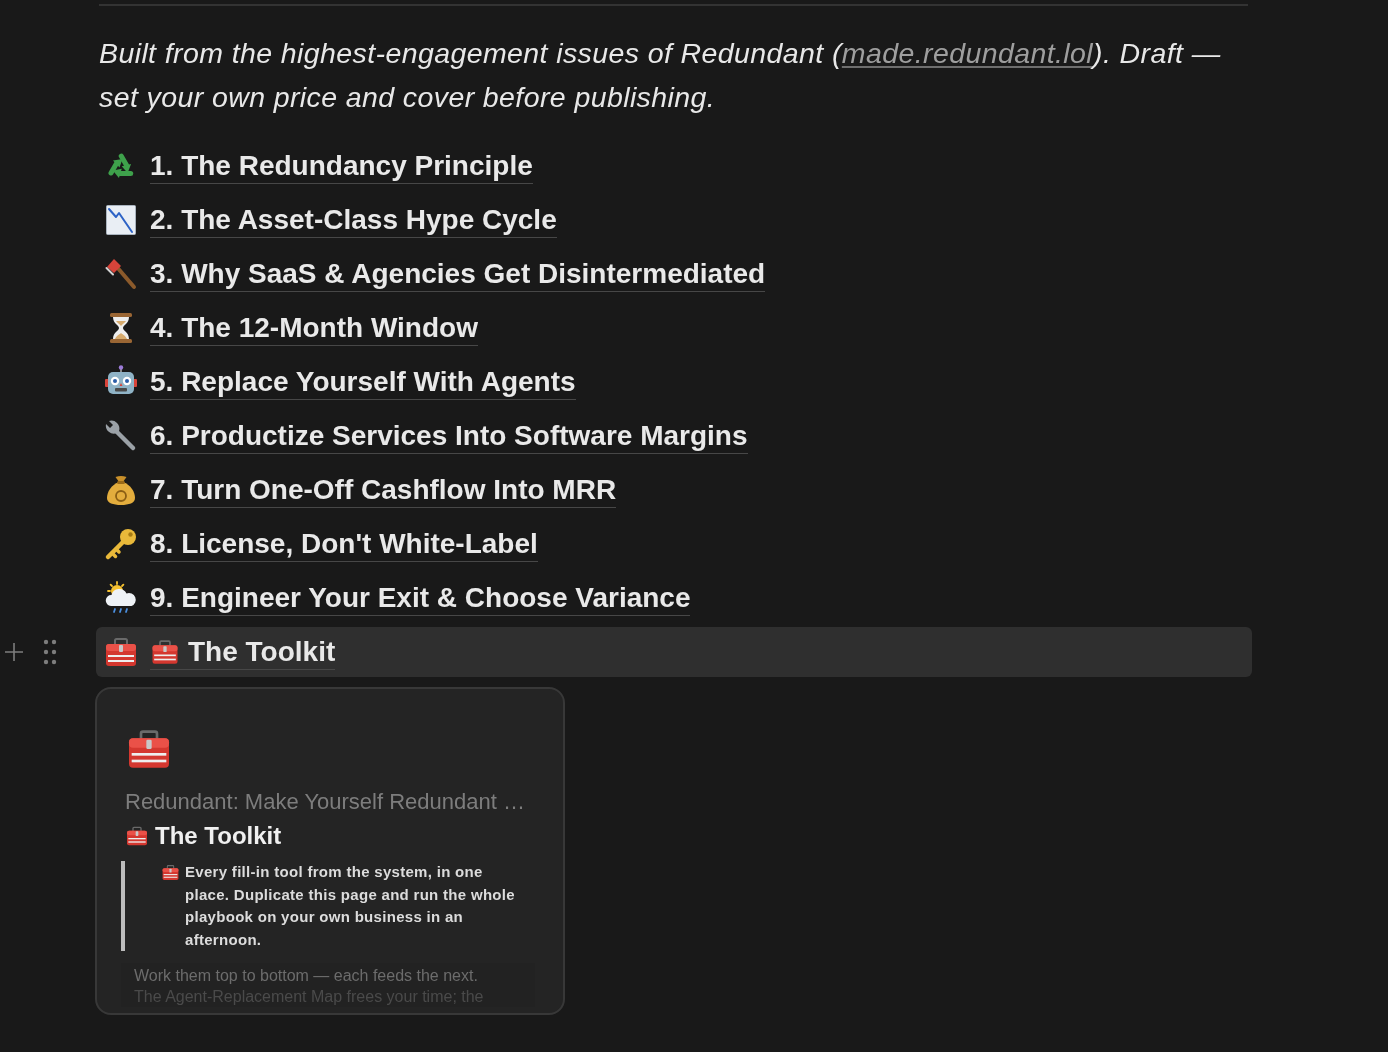 This screenshot has width=1388, height=1052. What do you see at coordinates (341, 166) in the screenshot?
I see `page-link: 1. The Redundancy Principle` at bounding box center [341, 166].